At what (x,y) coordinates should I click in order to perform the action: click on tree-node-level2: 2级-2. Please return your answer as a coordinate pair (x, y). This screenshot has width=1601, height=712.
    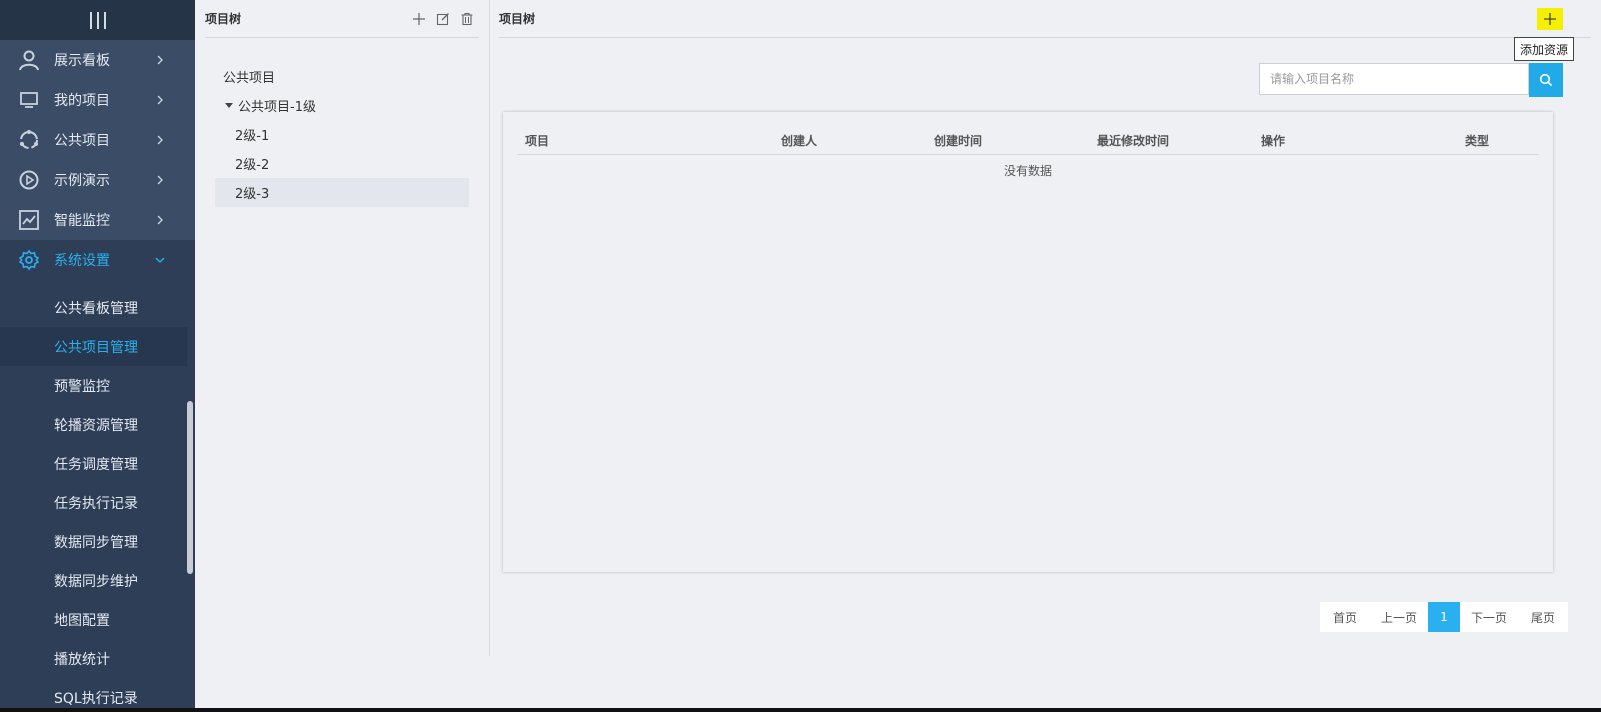
    Looking at the image, I should click on (342, 163).